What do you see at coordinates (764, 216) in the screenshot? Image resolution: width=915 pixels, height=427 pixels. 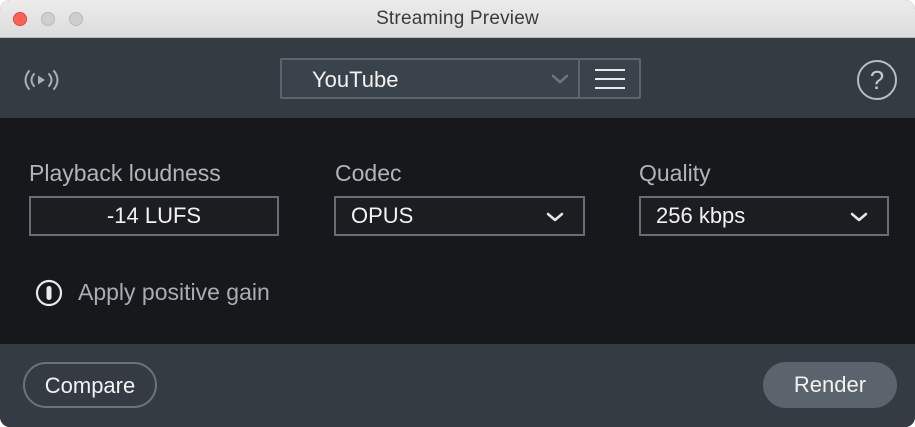 I see `quality-select: 256 kbps` at bounding box center [764, 216].